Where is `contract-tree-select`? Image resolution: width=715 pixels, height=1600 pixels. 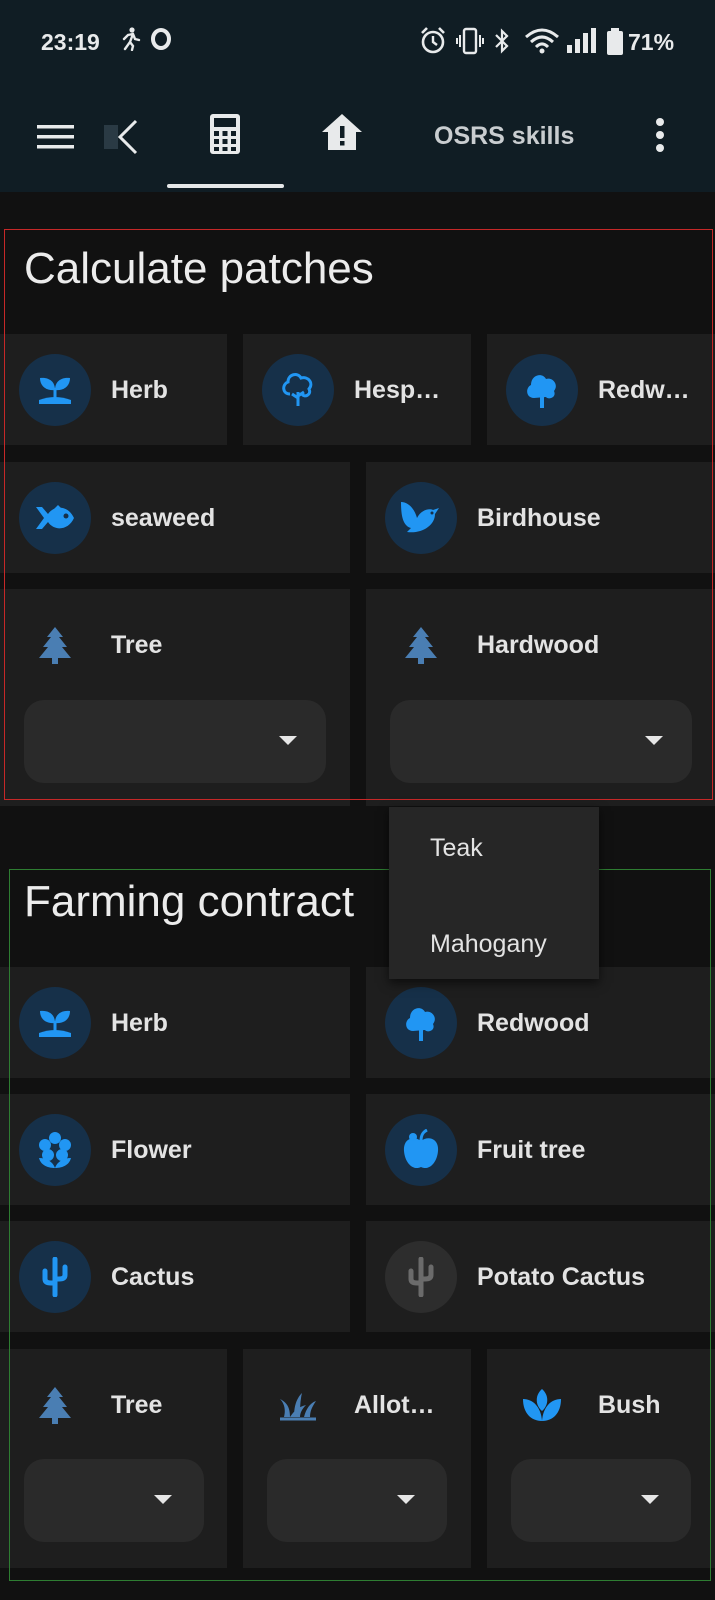 contract-tree-select is located at coordinates (114, 1500).